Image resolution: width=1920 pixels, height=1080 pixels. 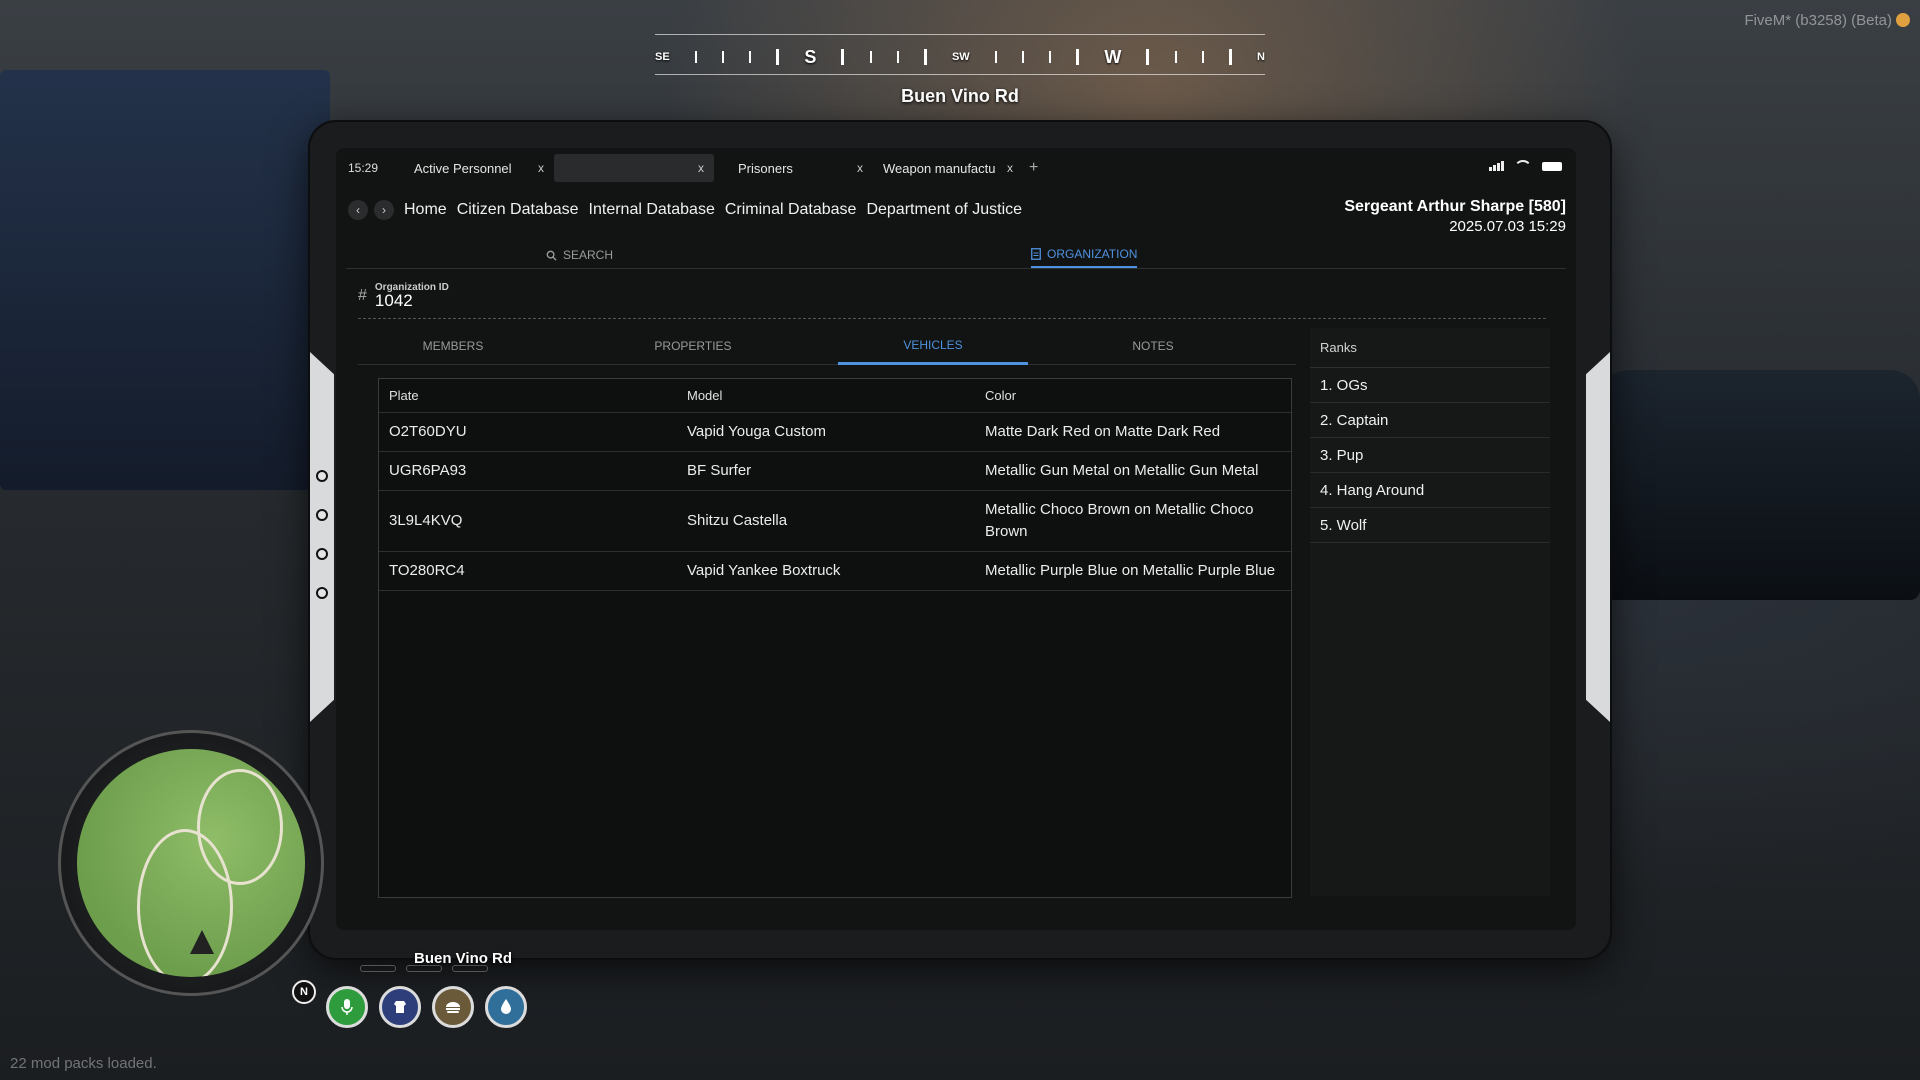 I want to click on signal-icon, so click(x=1496, y=166).